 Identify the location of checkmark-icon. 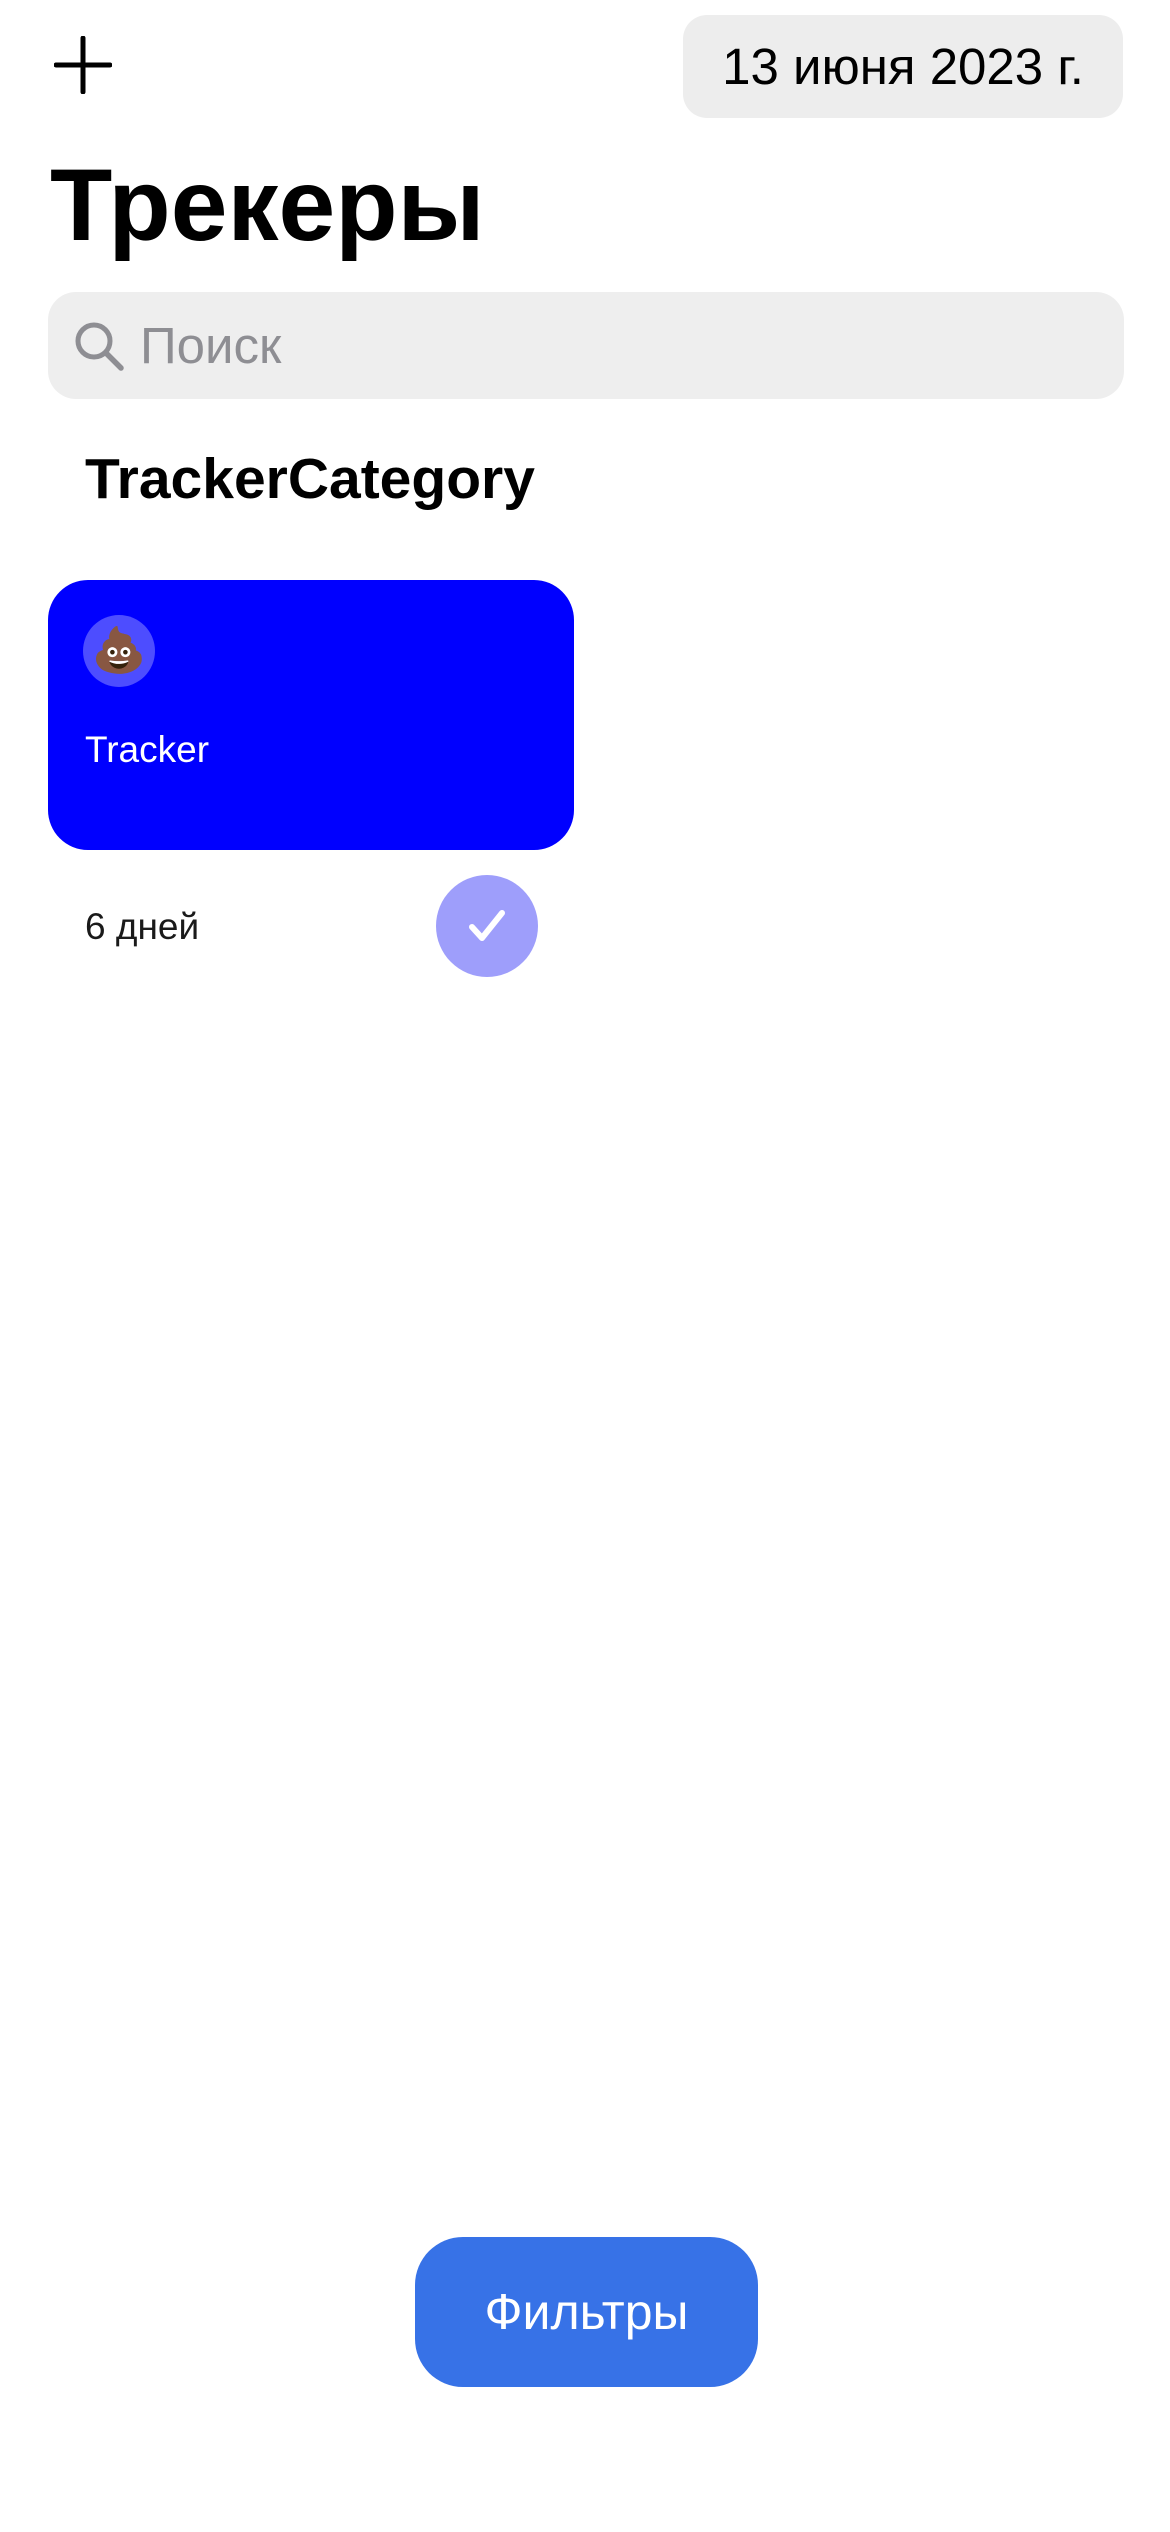
(487, 925).